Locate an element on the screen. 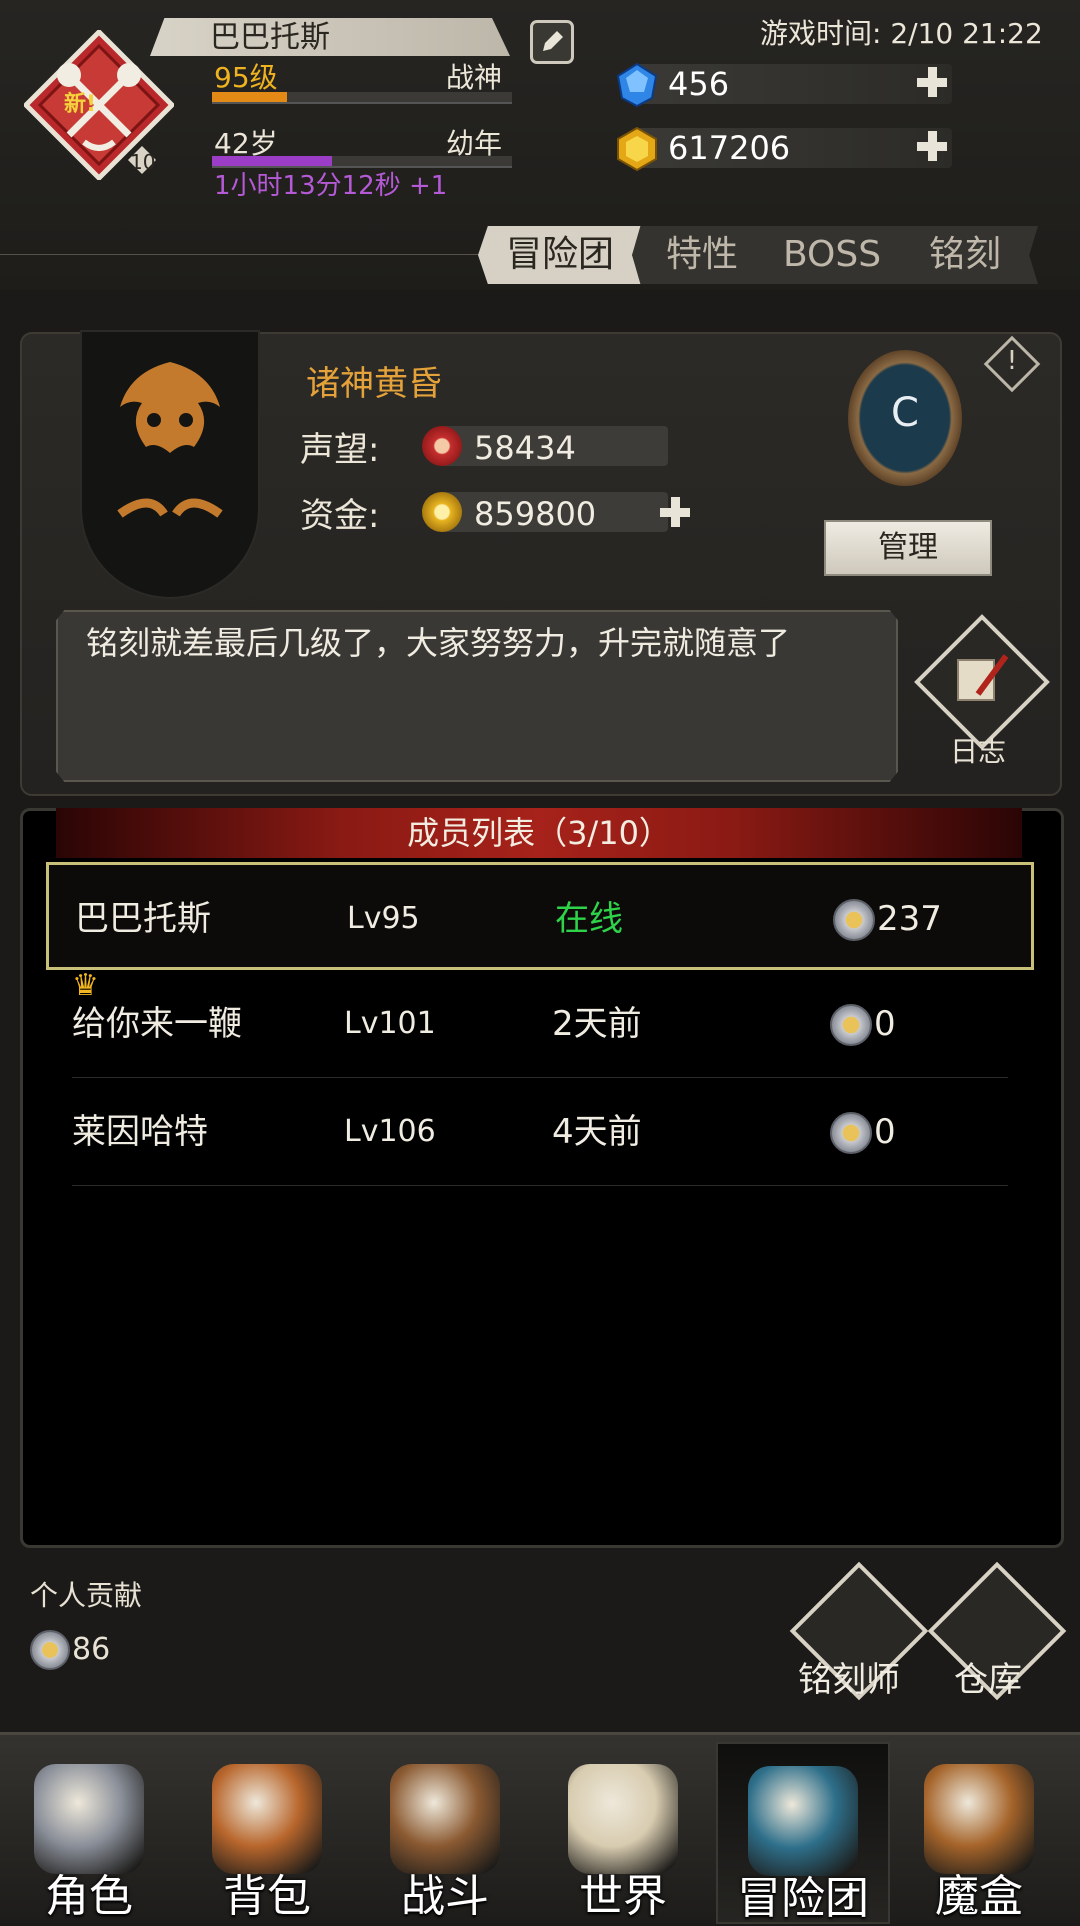 This screenshot has width=1080, height=1926. game-time: 游戏时间: 2/10 21:22 is located at coordinates (901, 33).